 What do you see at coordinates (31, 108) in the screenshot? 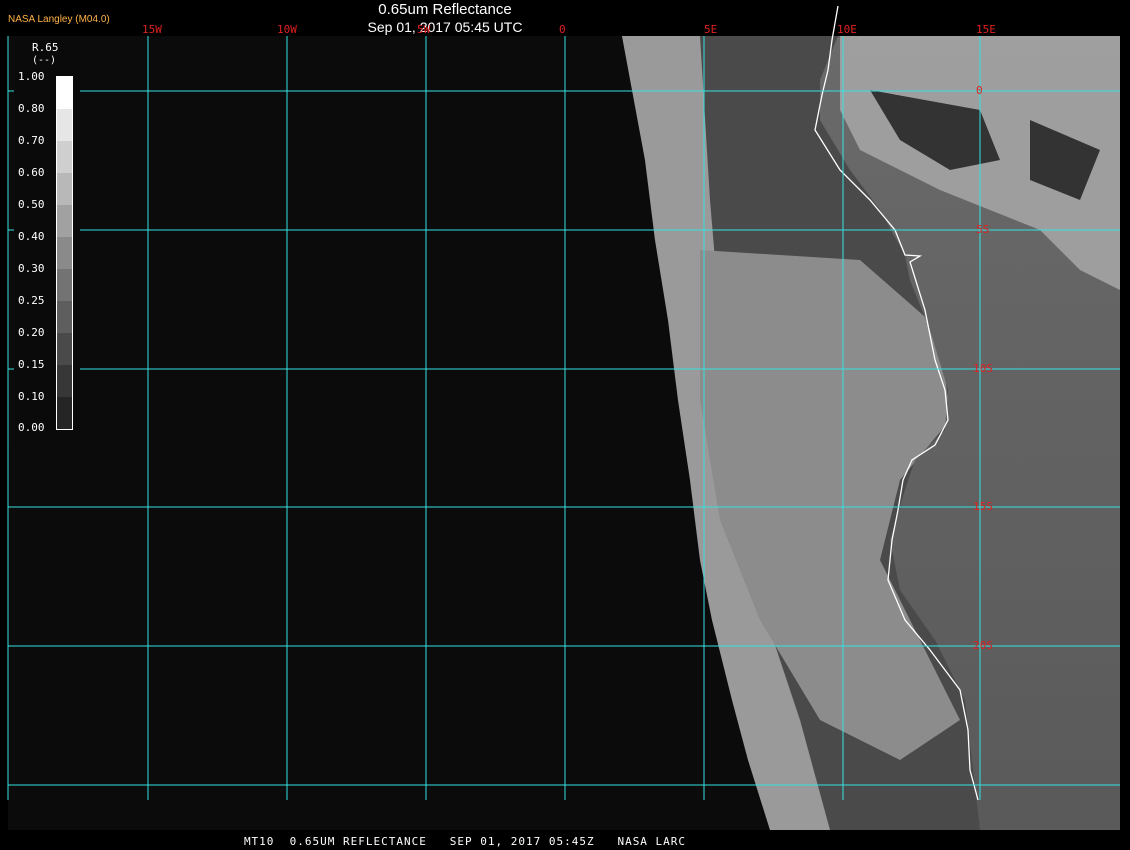
I see `legend-tick: 0.80` at bounding box center [31, 108].